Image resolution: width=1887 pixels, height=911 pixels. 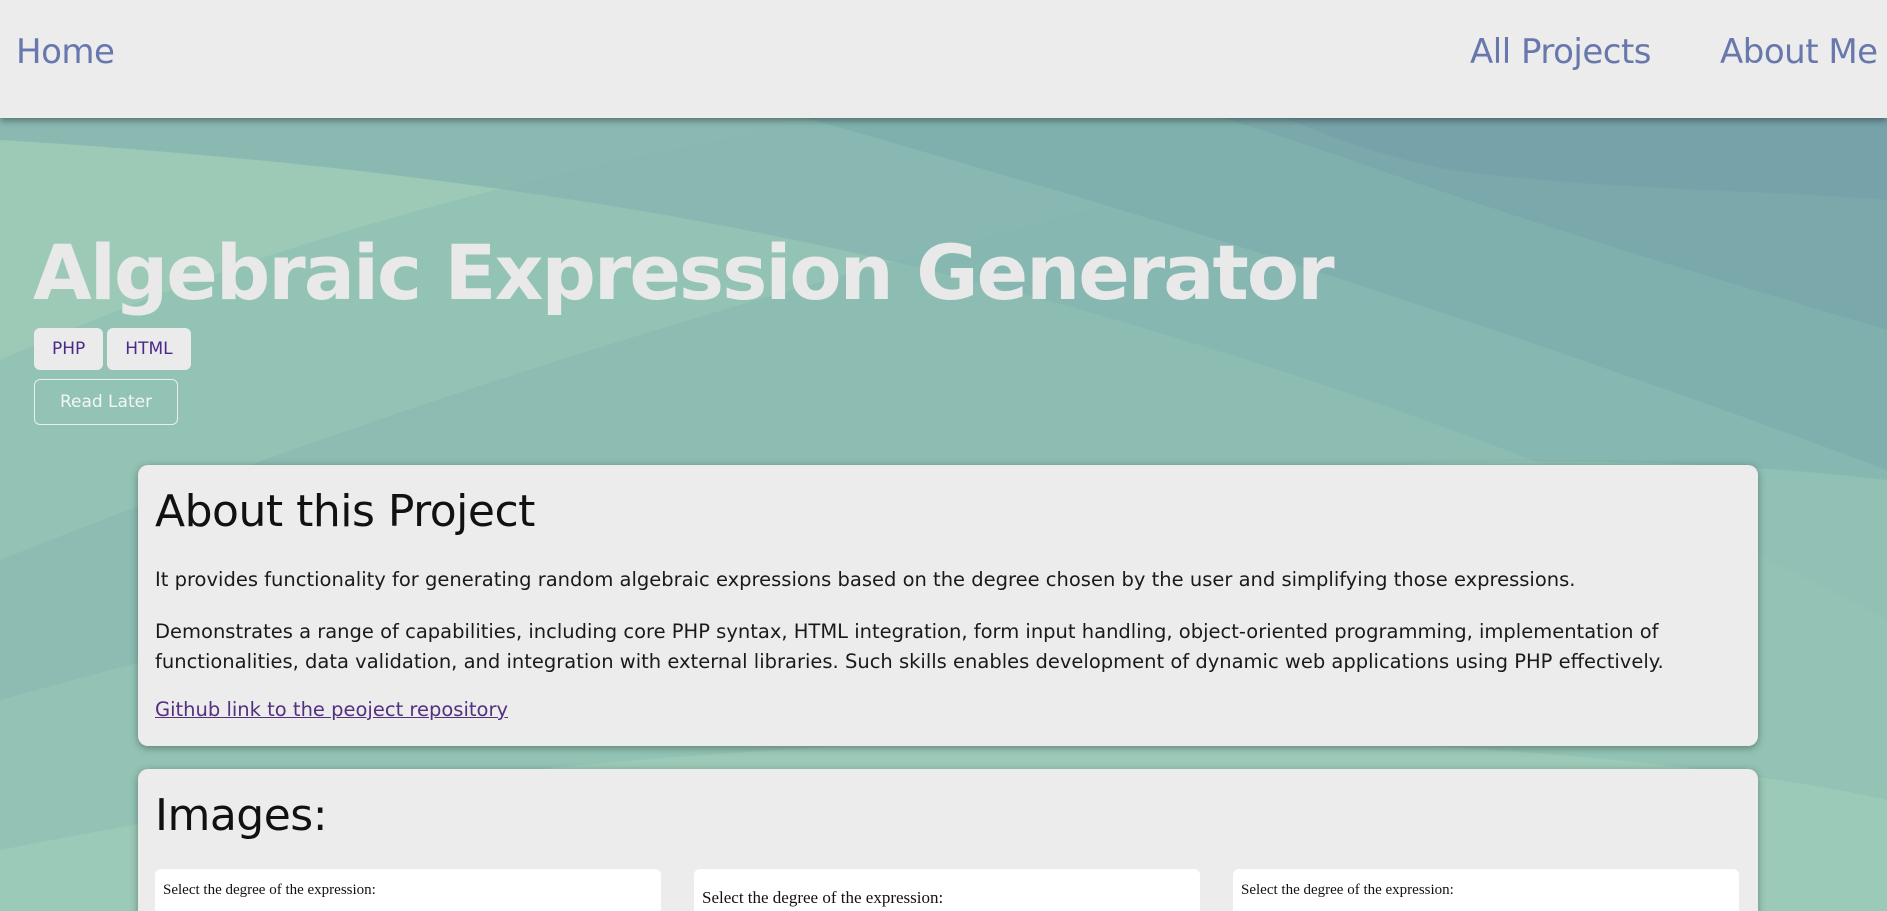 What do you see at coordinates (943, 59) in the screenshot?
I see `top-navbar: Home All Projects About Me` at bounding box center [943, 59].